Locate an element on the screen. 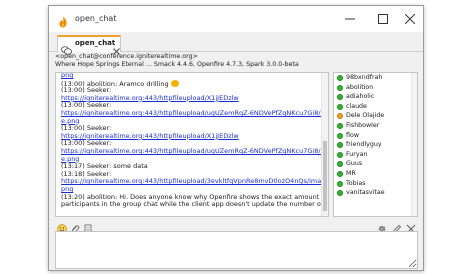 The height and width of the screenshot is (274, 474). occupant-item: vanitasvitae is located at coordinates (377, 193).